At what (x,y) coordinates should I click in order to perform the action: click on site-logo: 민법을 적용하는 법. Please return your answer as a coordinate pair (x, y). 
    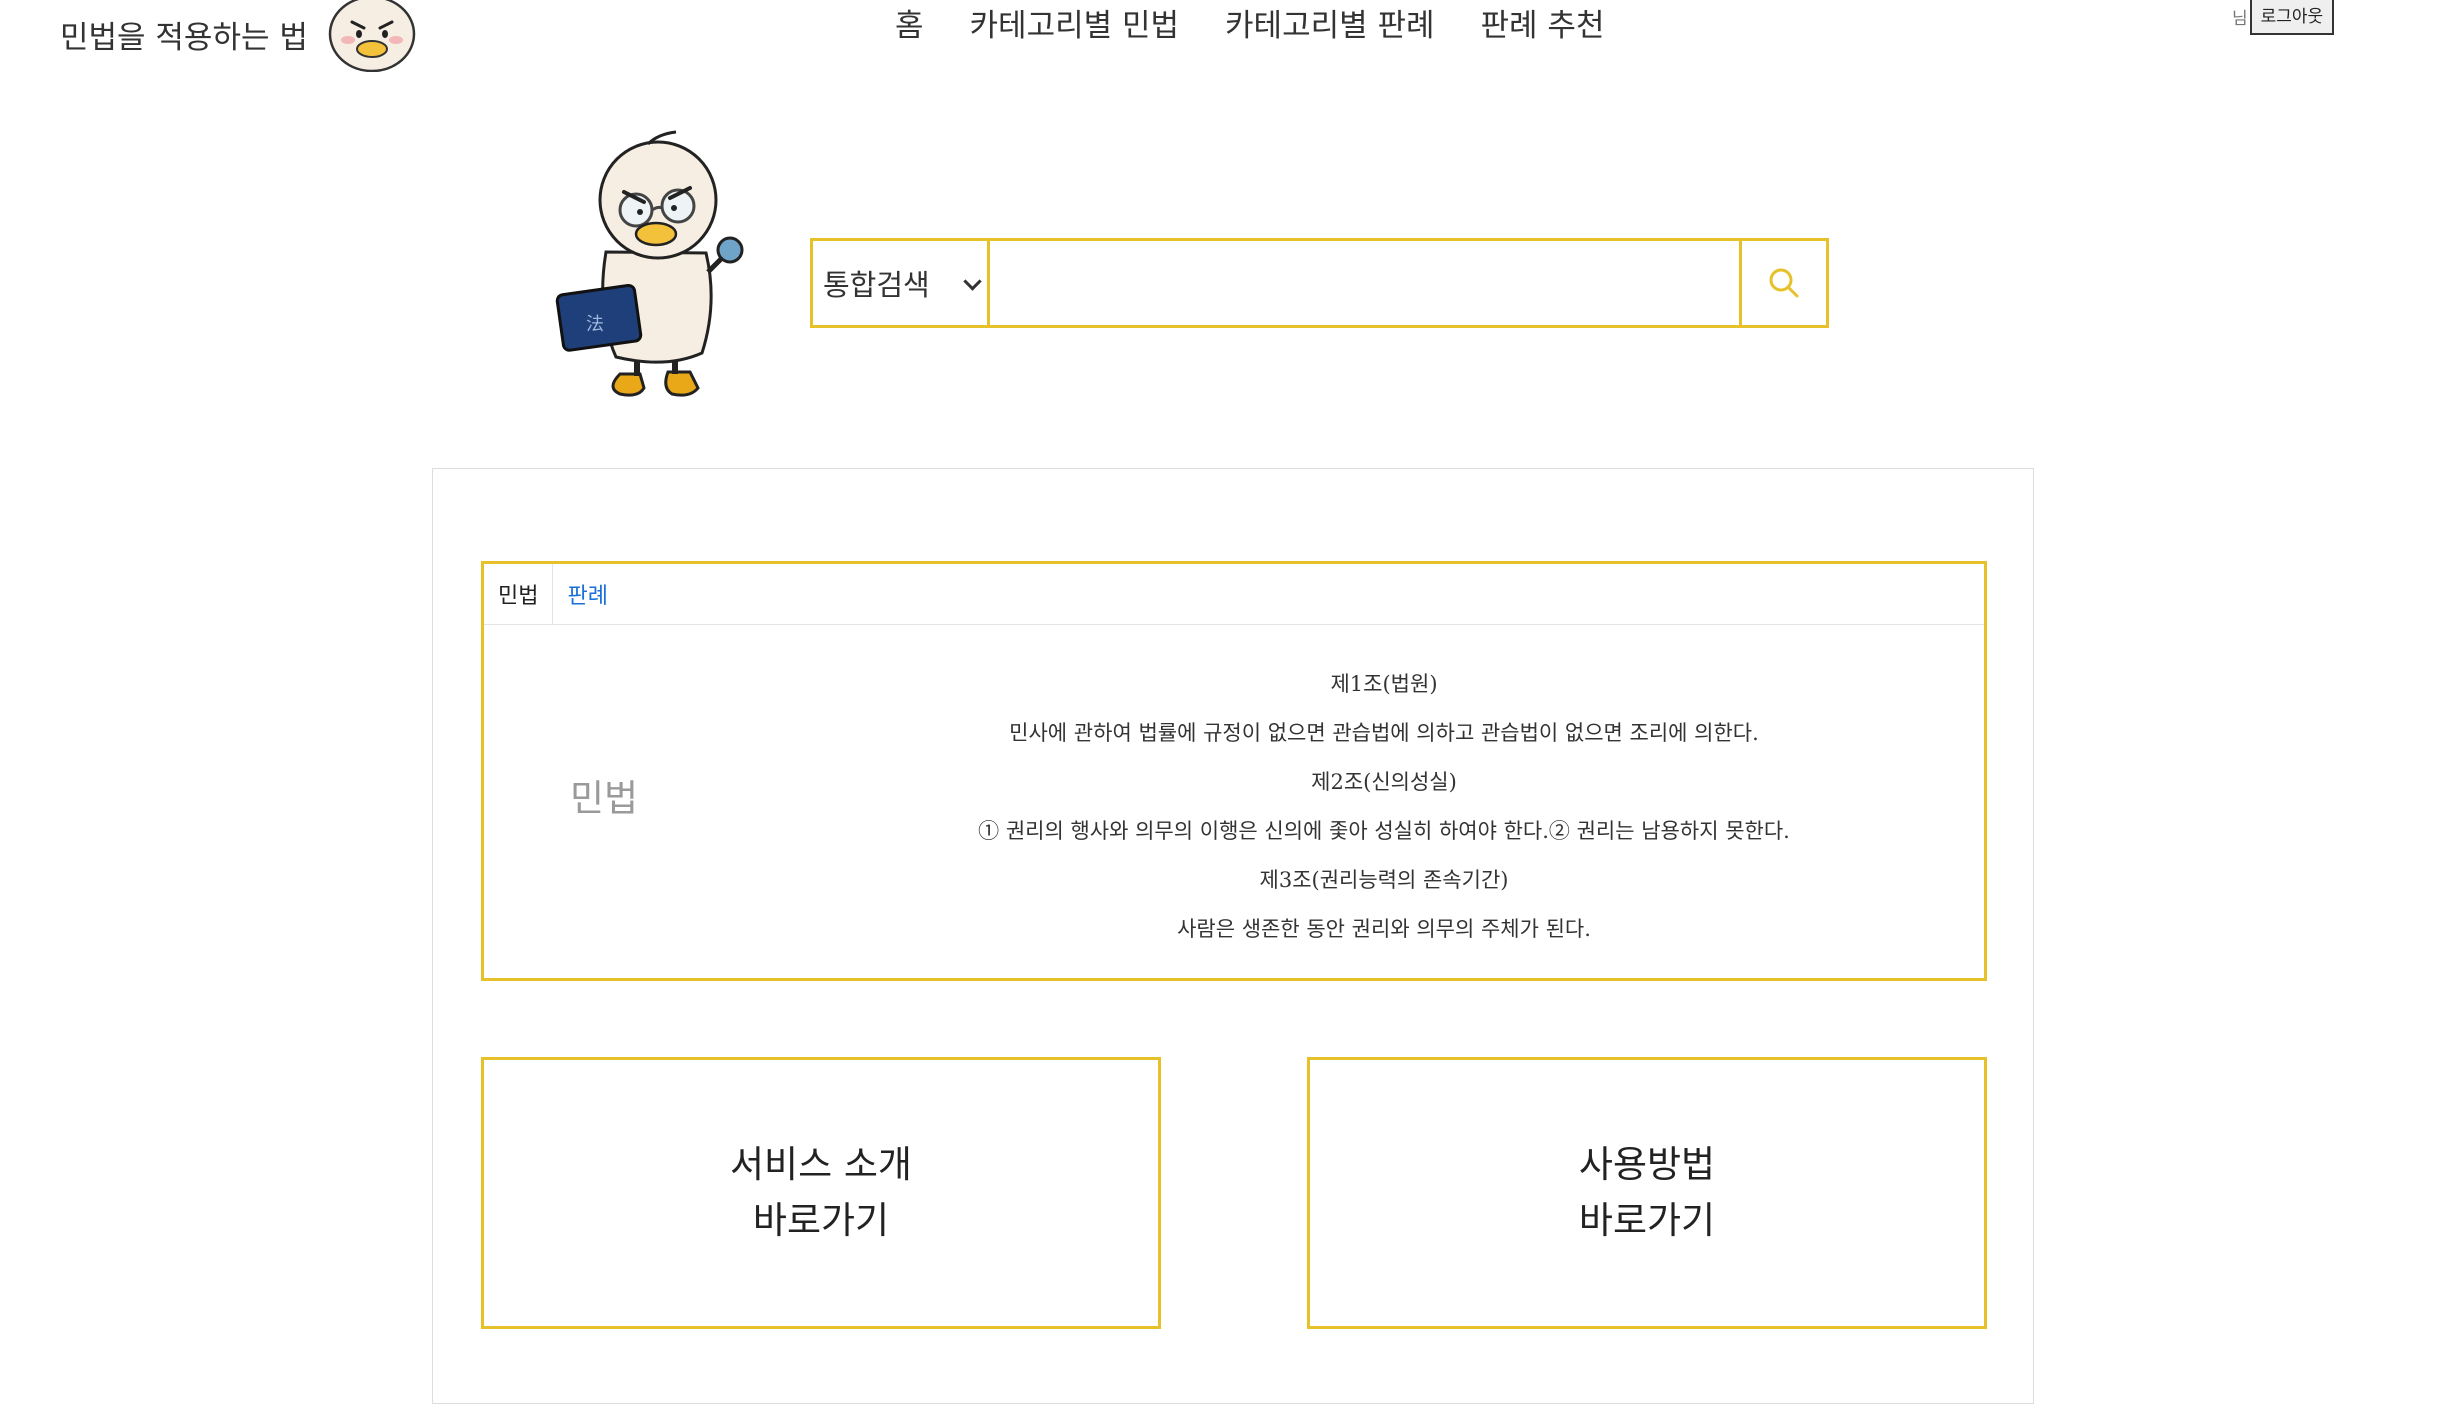
    Looking at the image, I should click on (239, 36).